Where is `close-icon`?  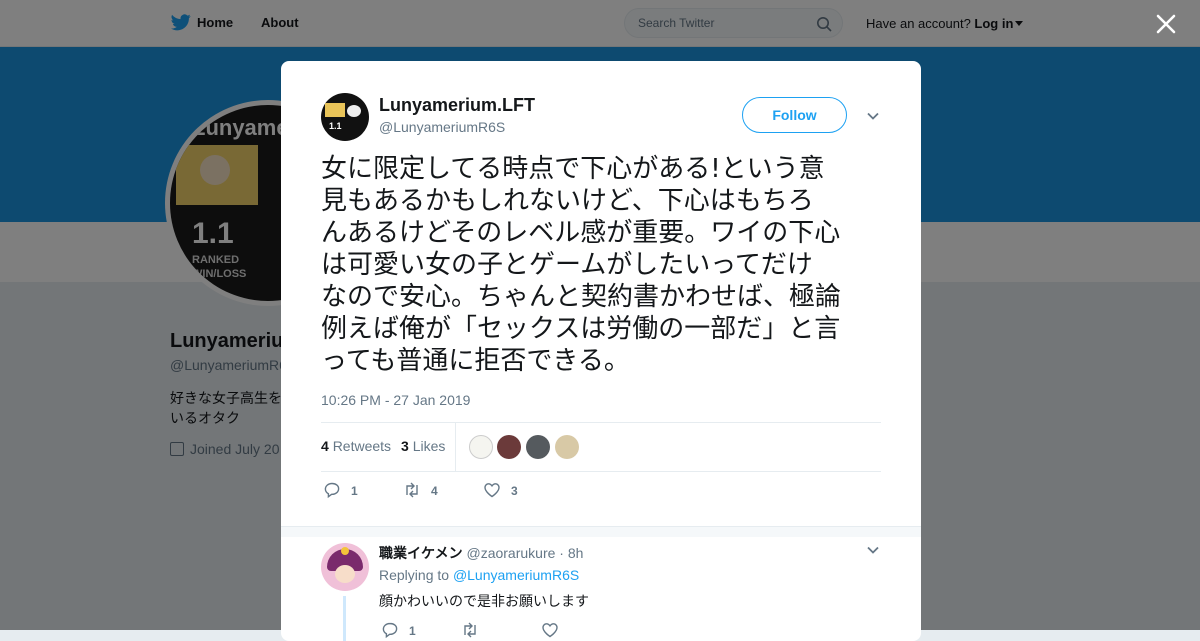
close-icon is located at coordinates (1166, 24).